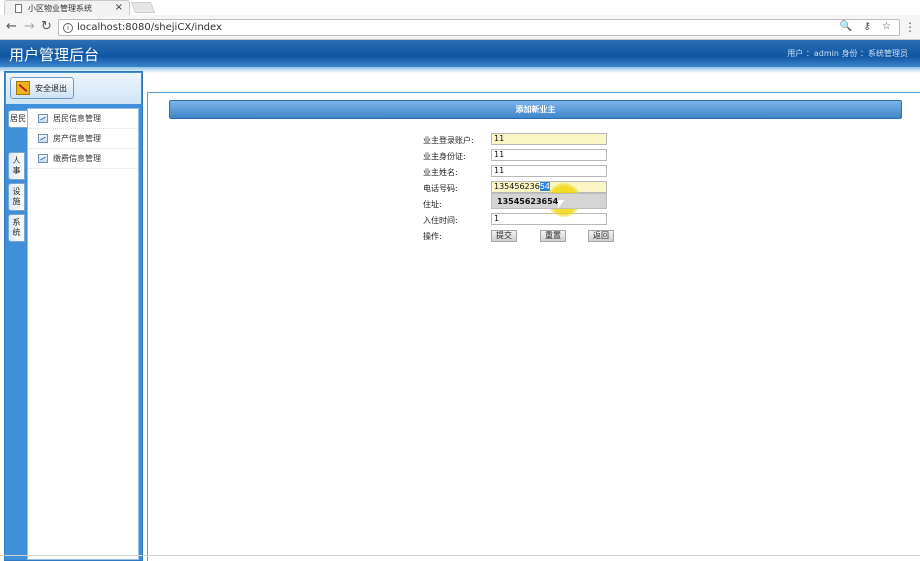 The height and width of the screenshot is (561, 920). What do you see at coordinates (460, 555) in the screenshot?
I see `bottom-divider` at bounding box center [460, 555].